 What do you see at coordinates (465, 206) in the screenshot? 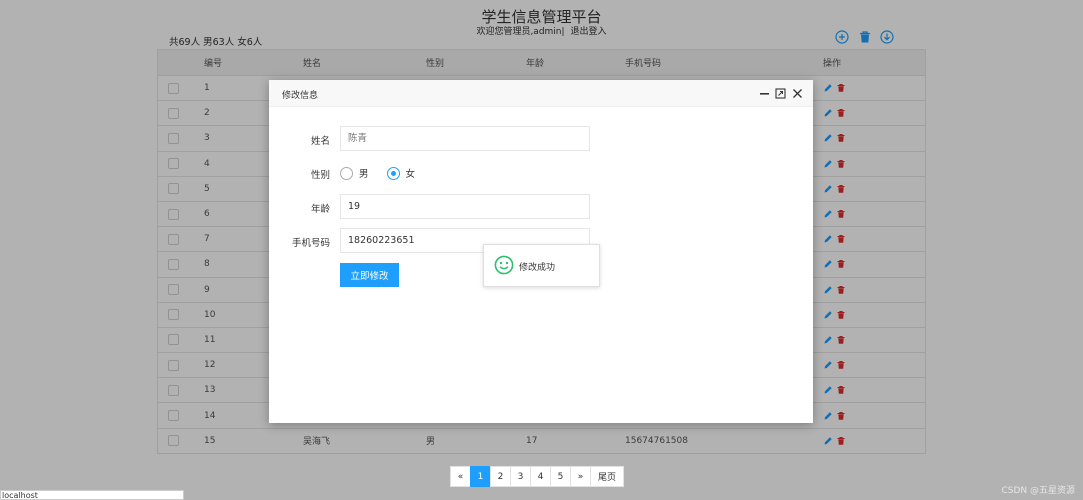
I see `age-input` at bounding box center [465, 206].